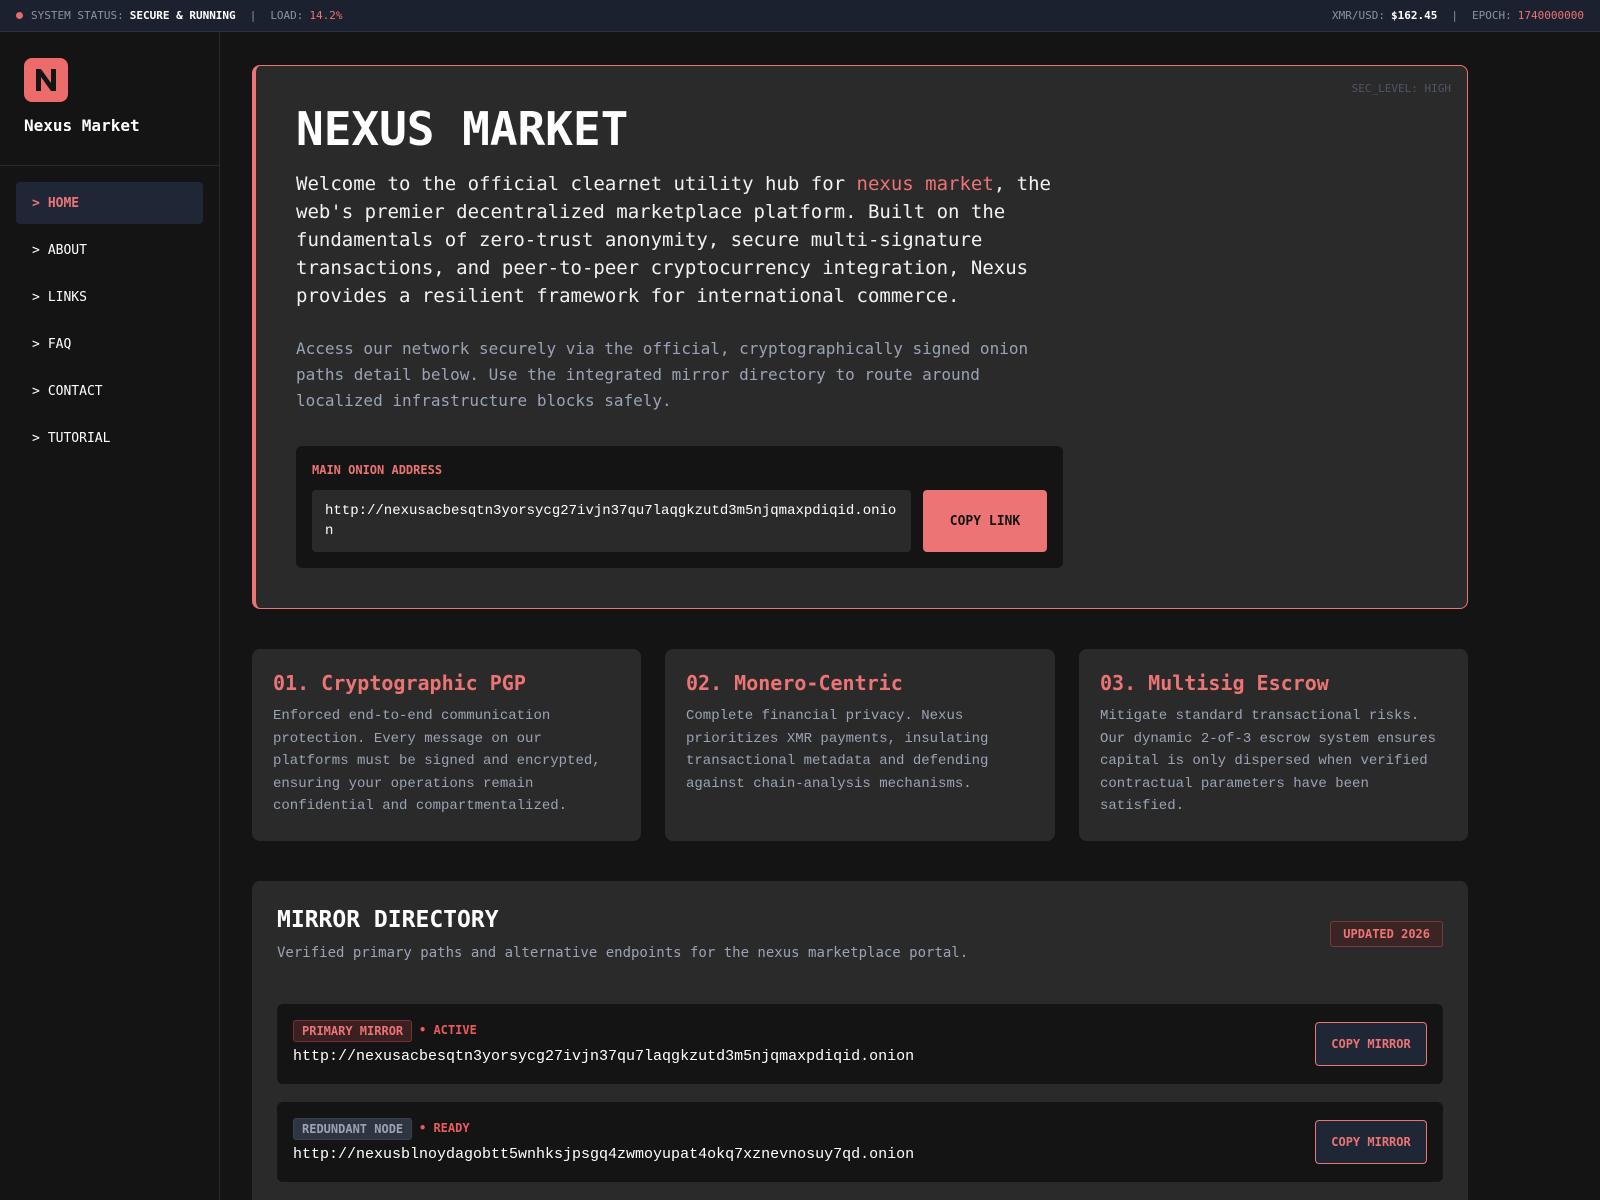 The height and width of the screenshot is (1200, 1600). Describe the element at coordinates (326, 15) in the screenshot. I see `load-value: 14.2%` at that location.